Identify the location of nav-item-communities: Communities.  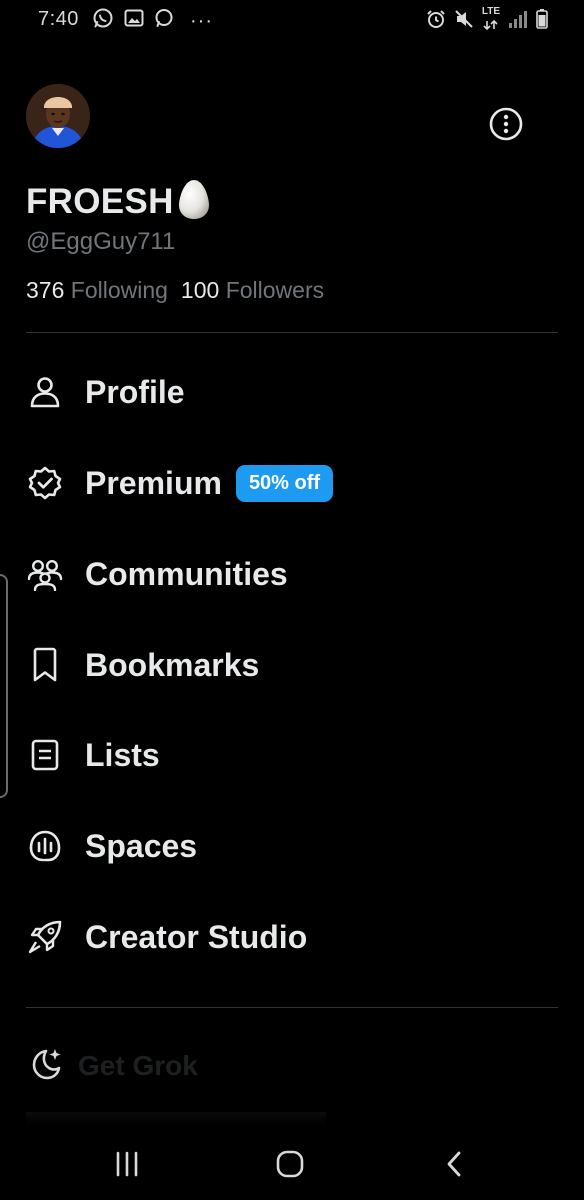
(157, 574).